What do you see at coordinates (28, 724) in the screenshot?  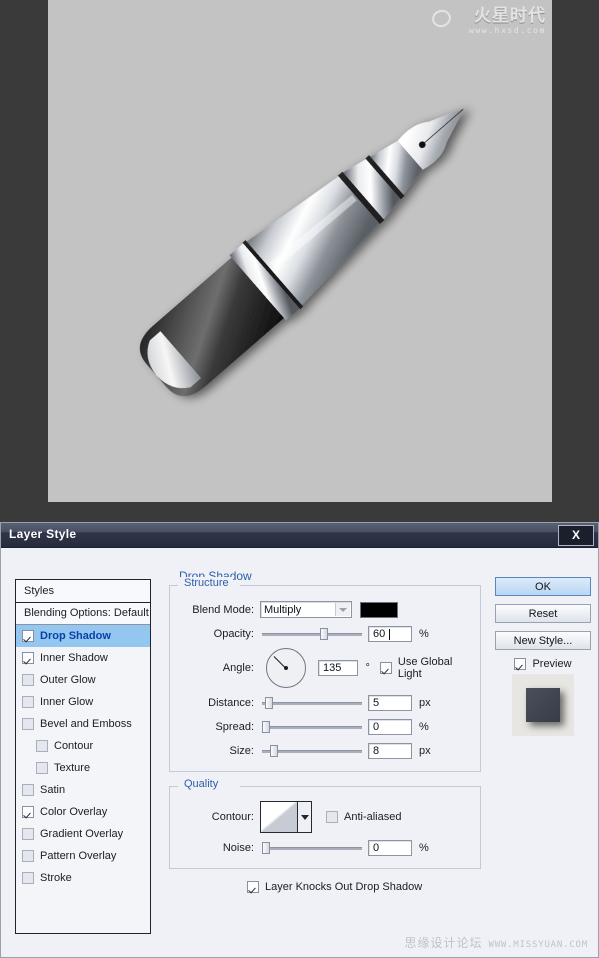 I see `checkbox-bevel-and-emboss` at bounding box center [28, 724].